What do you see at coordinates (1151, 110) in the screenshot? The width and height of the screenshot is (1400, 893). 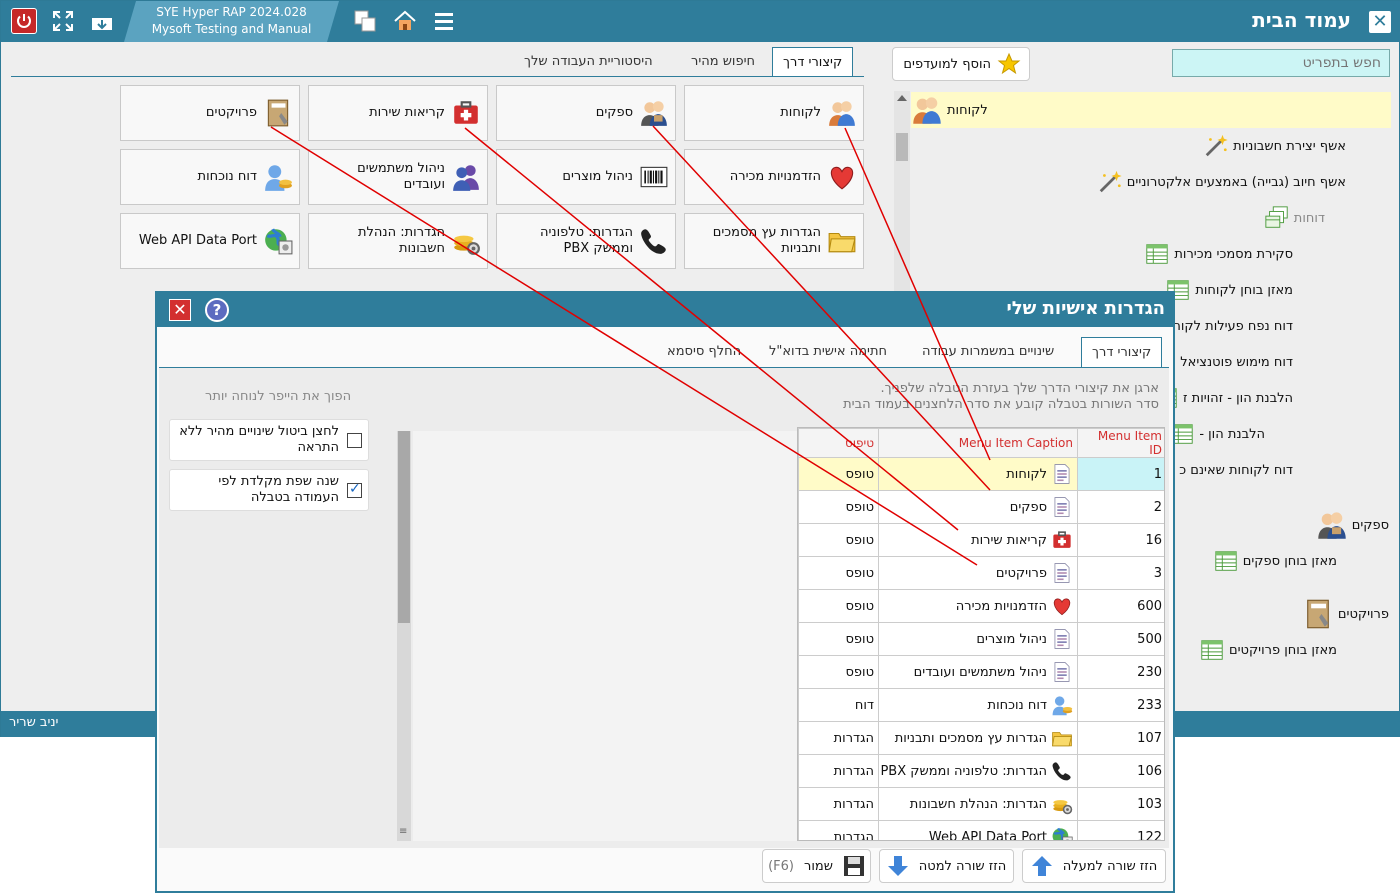 I see `tree-item: לקוחות` at bounding box center [1151, 110].